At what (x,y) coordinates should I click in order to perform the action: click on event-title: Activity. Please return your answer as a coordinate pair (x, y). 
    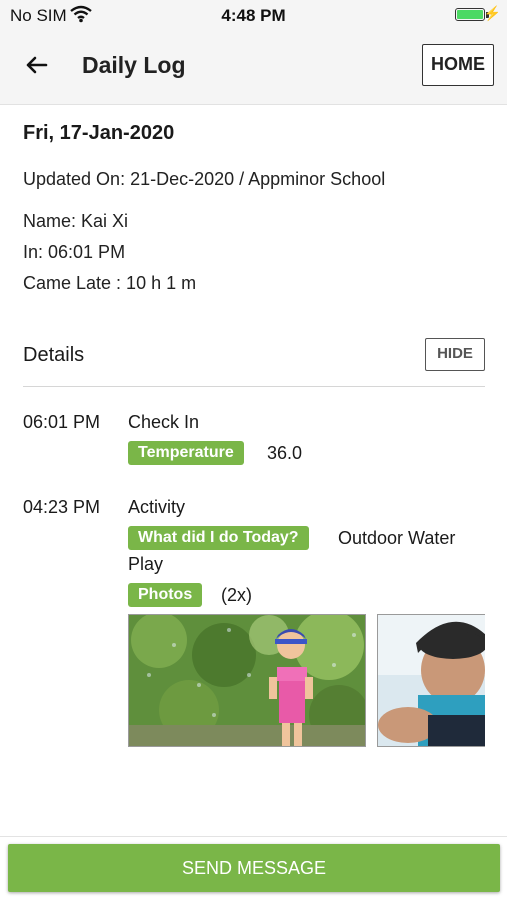
    Looking at the image, I should click on (157, 507).